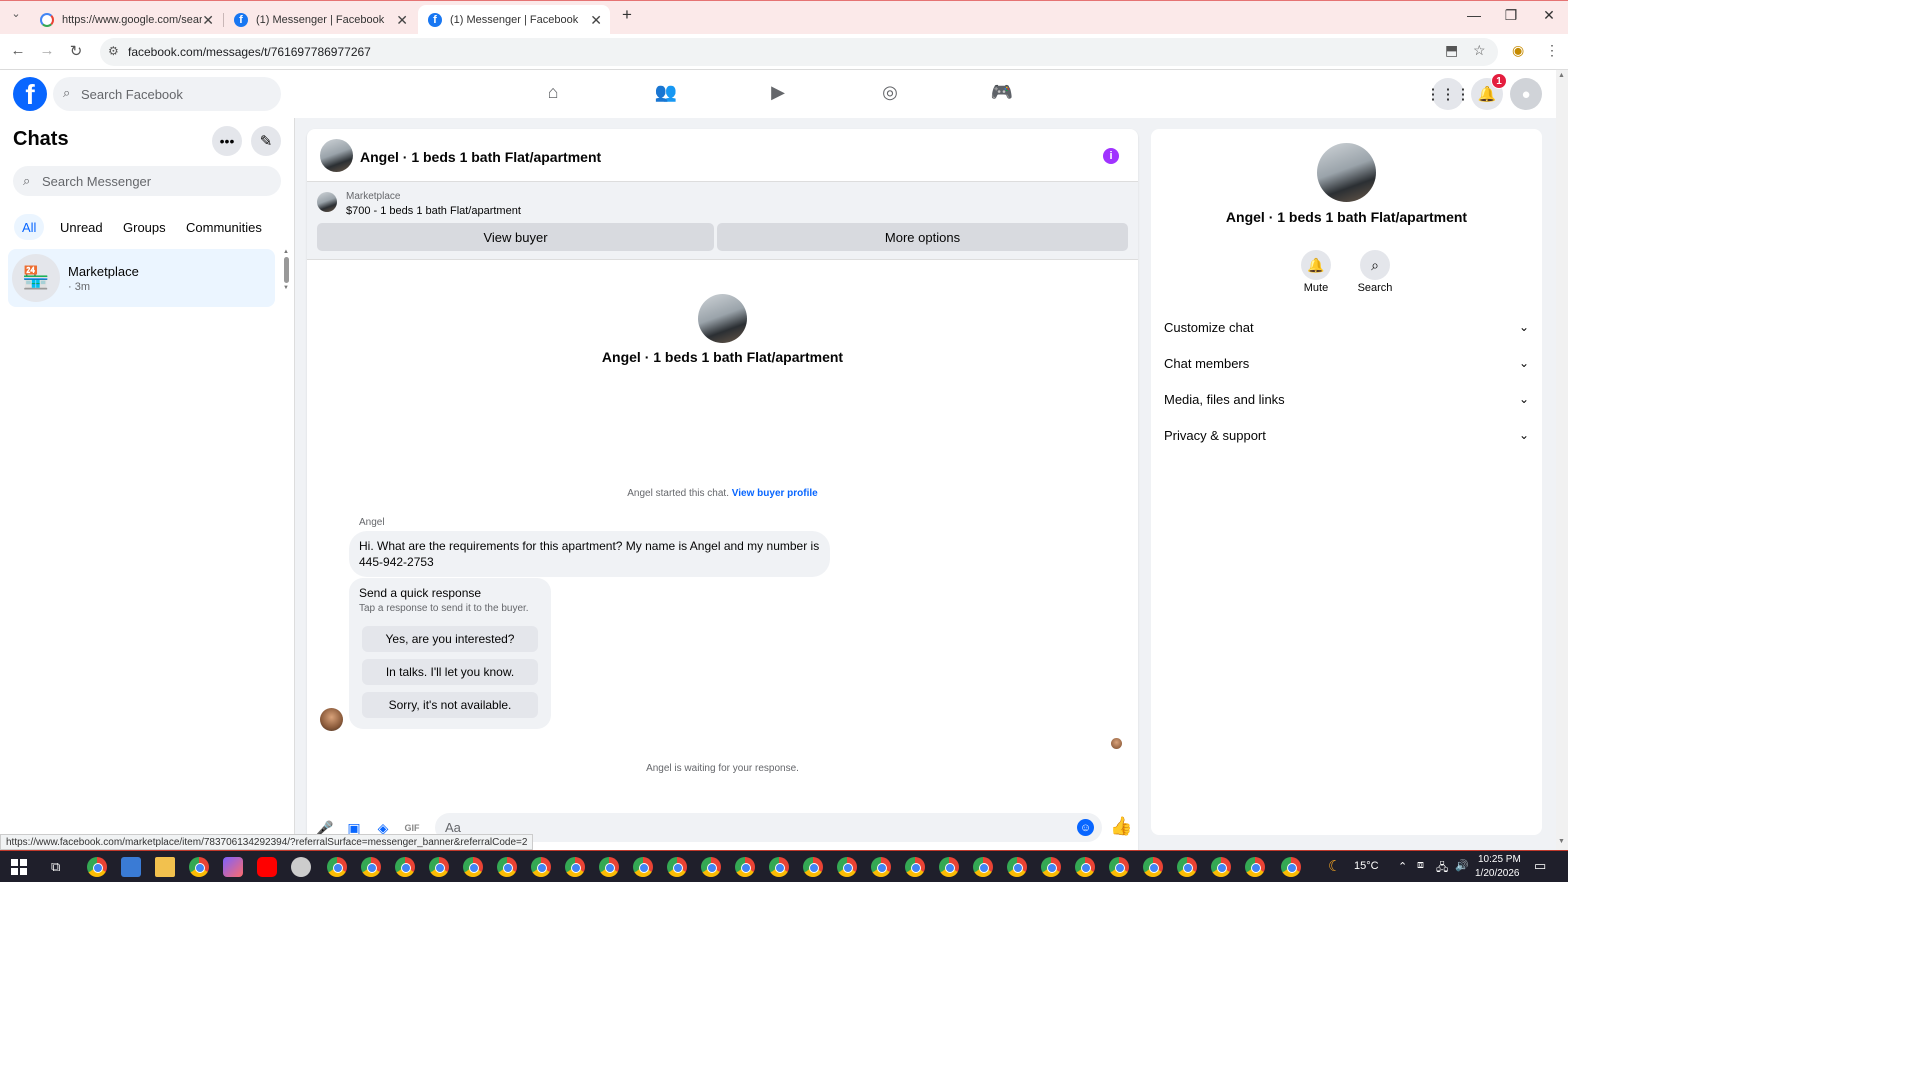 This screenshot has width=1920, height=1080. I want to click on youtube-icon, so click(267, 867).